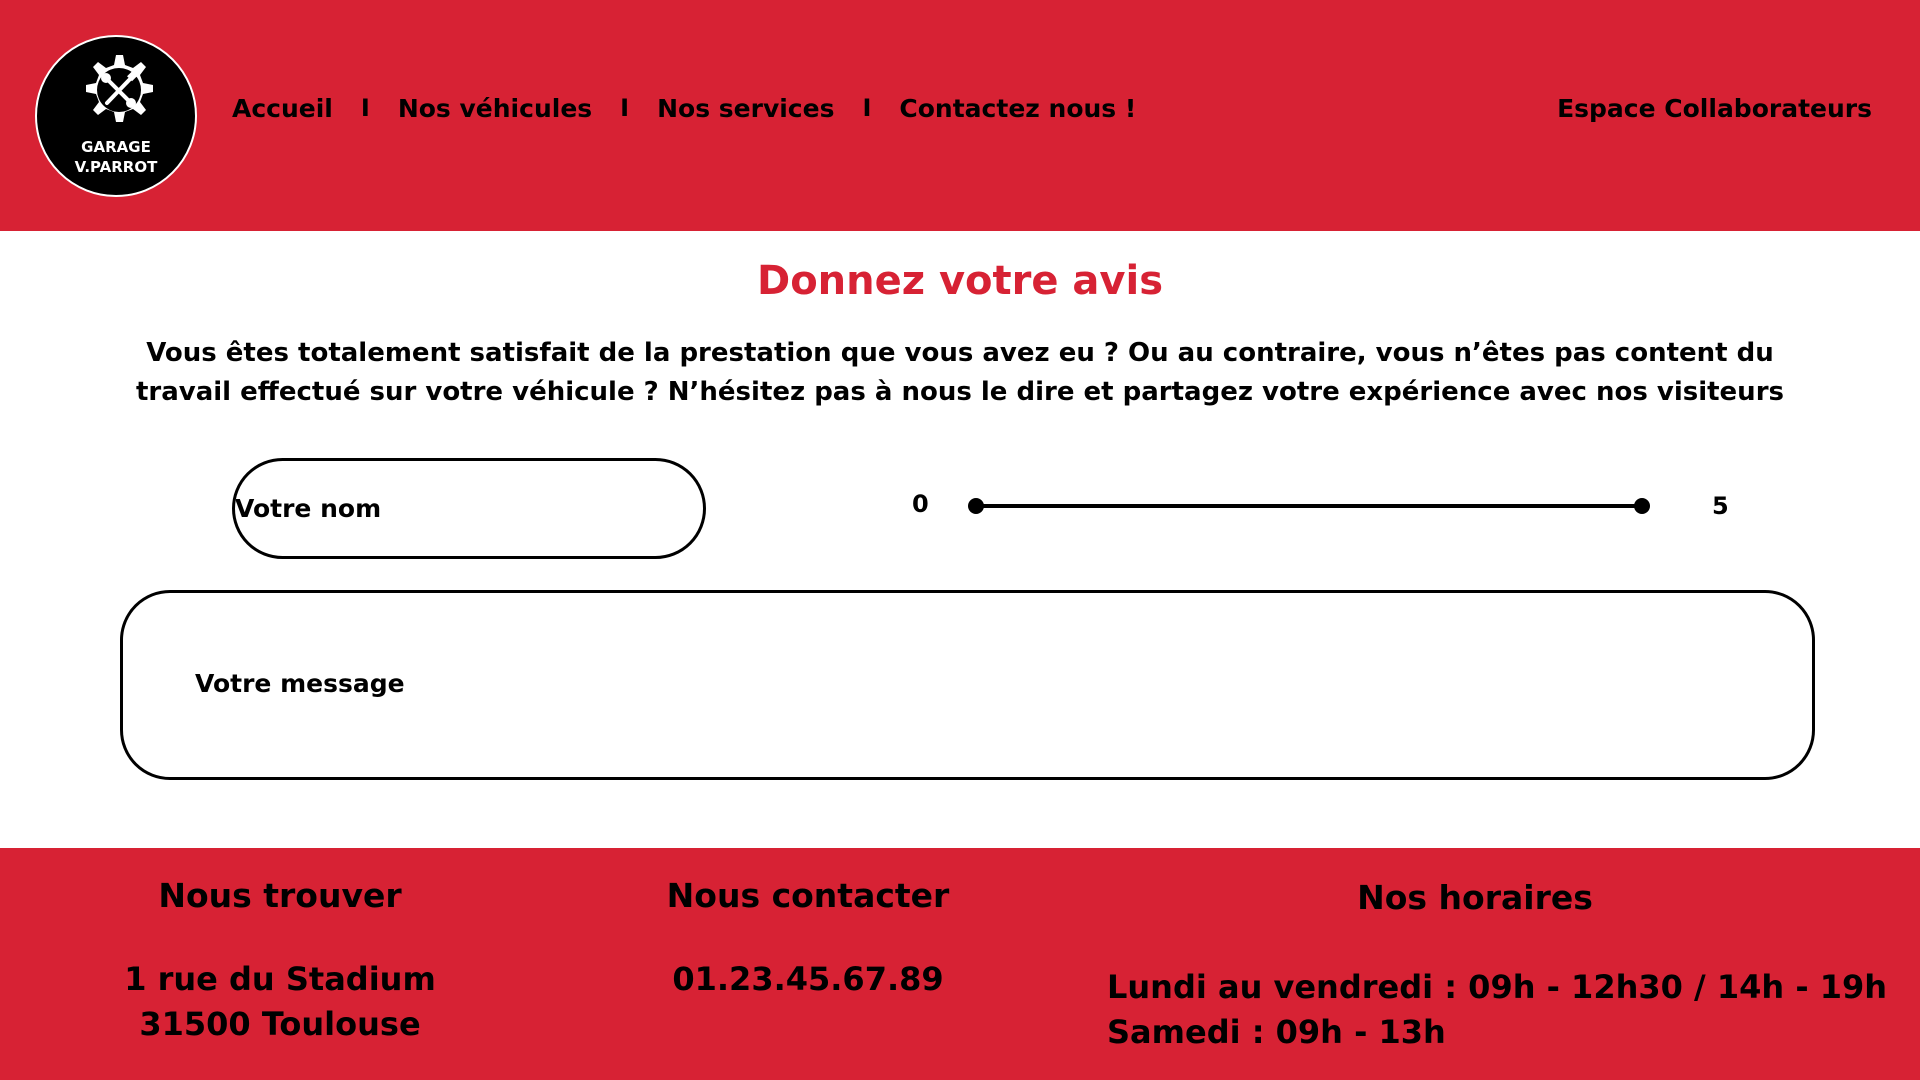 The image size is (1920, 1080). I want to click on rating-max-handle, so click(1642, 506).